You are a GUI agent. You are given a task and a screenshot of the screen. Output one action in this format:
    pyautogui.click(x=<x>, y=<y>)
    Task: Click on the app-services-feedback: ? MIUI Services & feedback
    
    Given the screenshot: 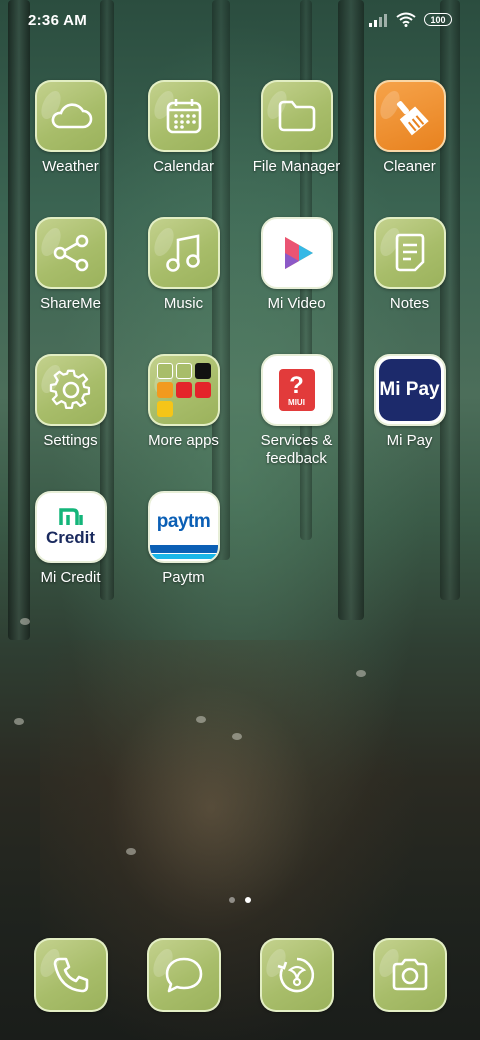 What is the action you would take?
    pyautogui.click(x=296, y=411)
    